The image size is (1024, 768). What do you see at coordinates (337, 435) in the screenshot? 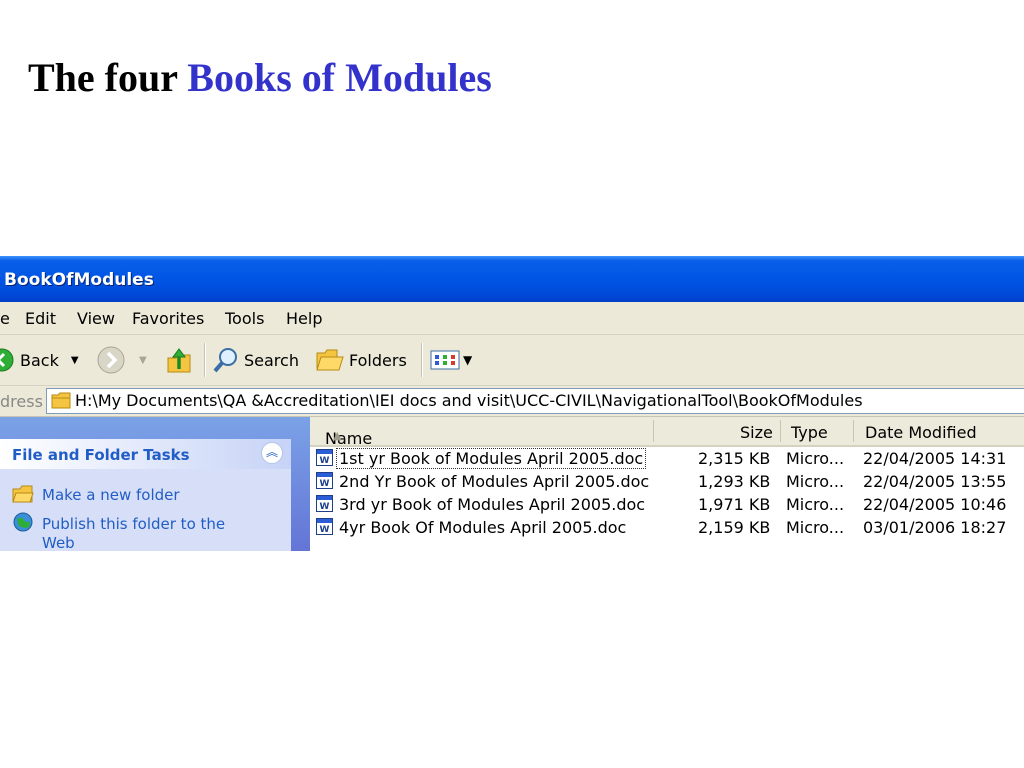
I see `sort-ascending-icon: ▲` at bounding box center [337, 435].